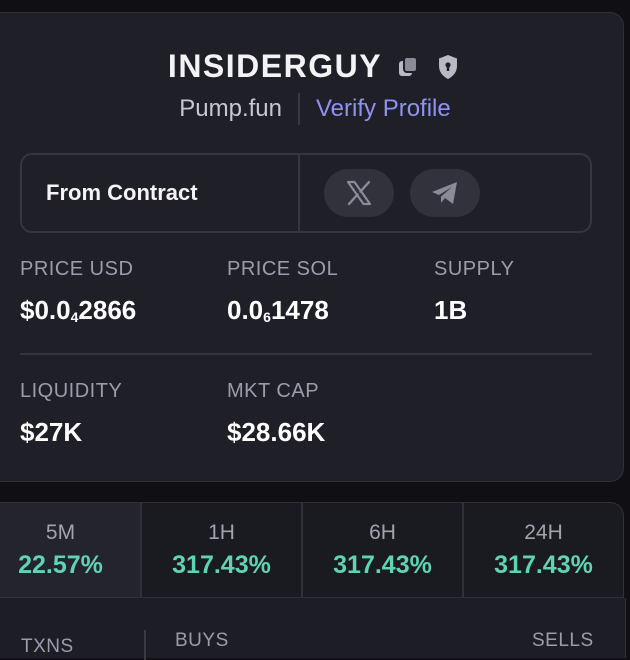 Image resolution: width=630 pixels, height=660 pixels. Describe the element at coordinates (276, 432) in the screenshot. I see `stat-value: $28.66K` at that location.